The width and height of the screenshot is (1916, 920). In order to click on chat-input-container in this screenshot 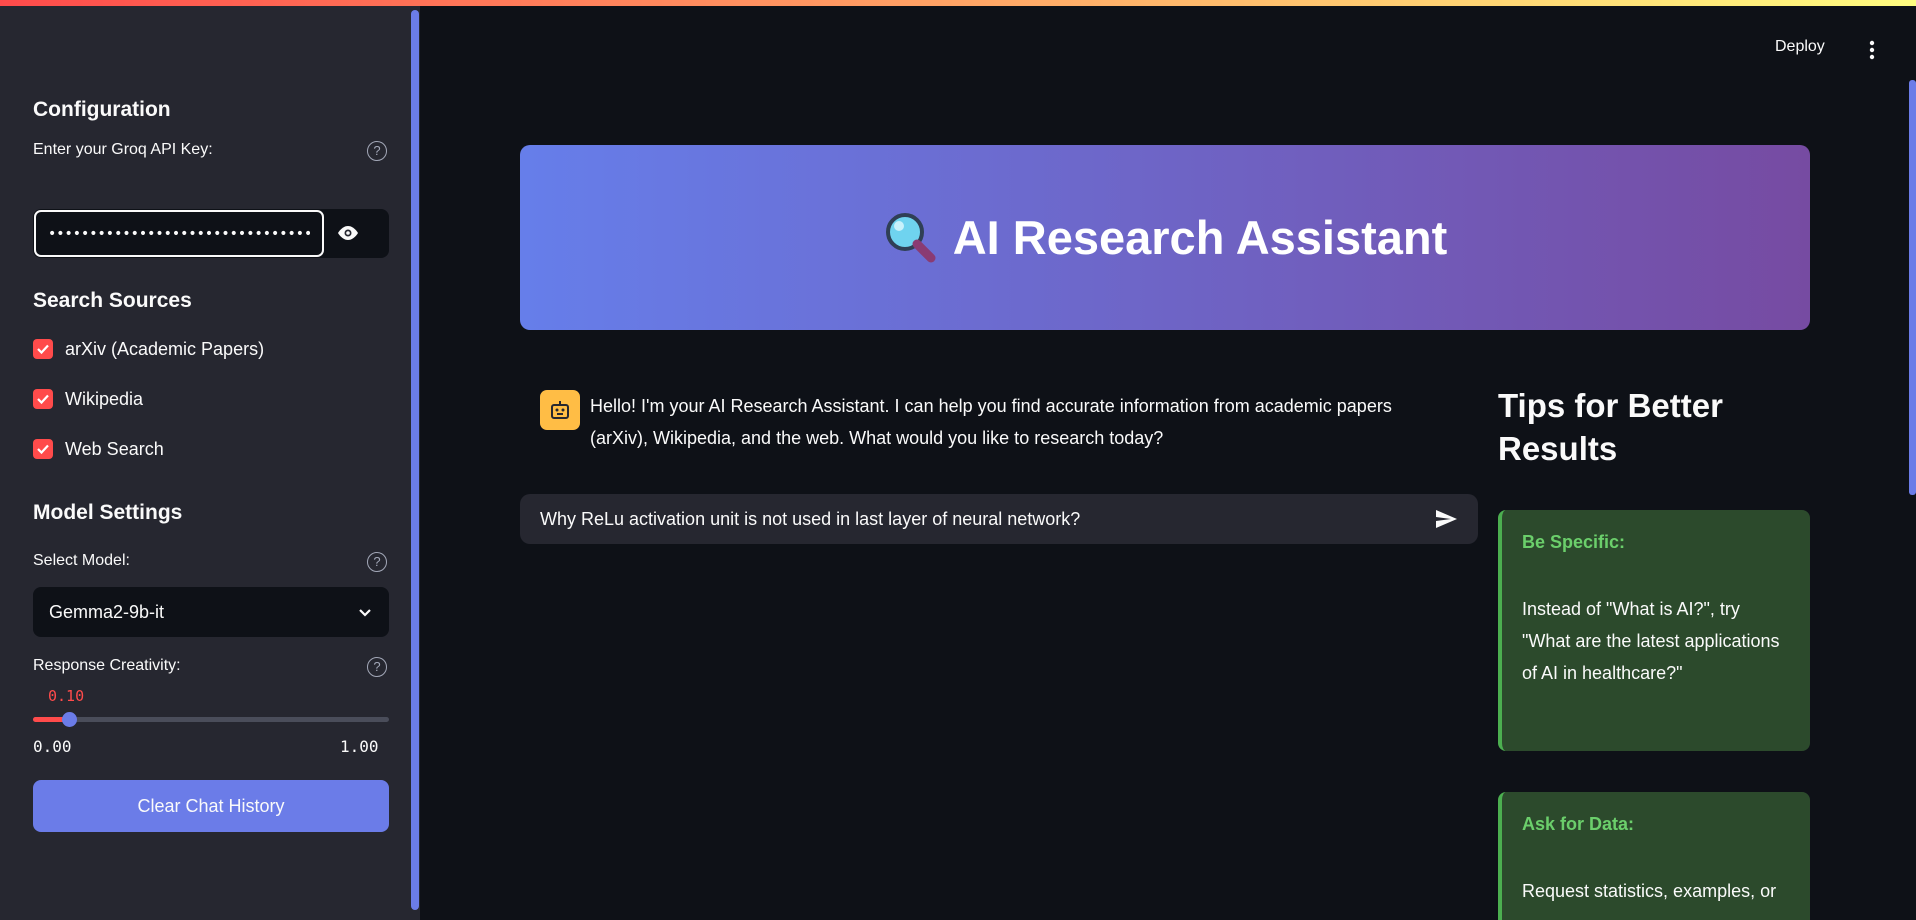, I will do `click(999, 519)`.